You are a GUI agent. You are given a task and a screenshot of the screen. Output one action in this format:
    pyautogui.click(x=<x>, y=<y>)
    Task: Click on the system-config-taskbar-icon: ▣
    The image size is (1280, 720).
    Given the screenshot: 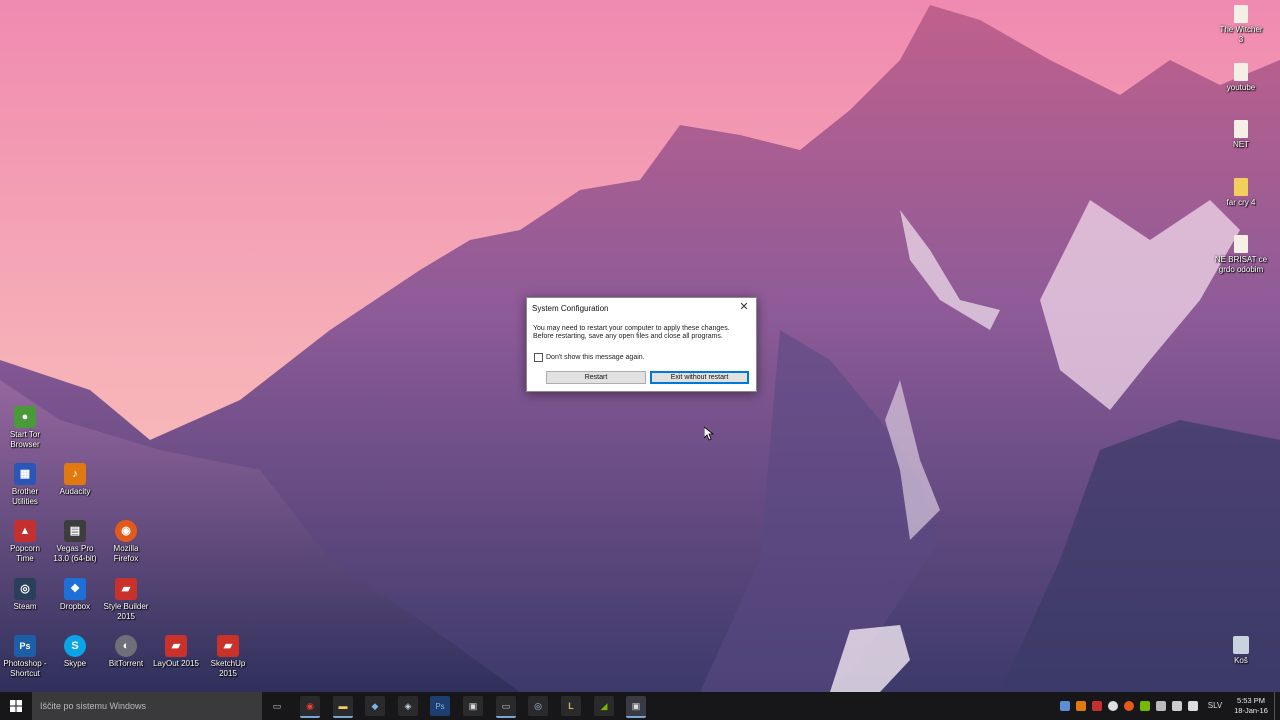 What is the action you would take?
    pyautogui.click(x=636, y=707)
    